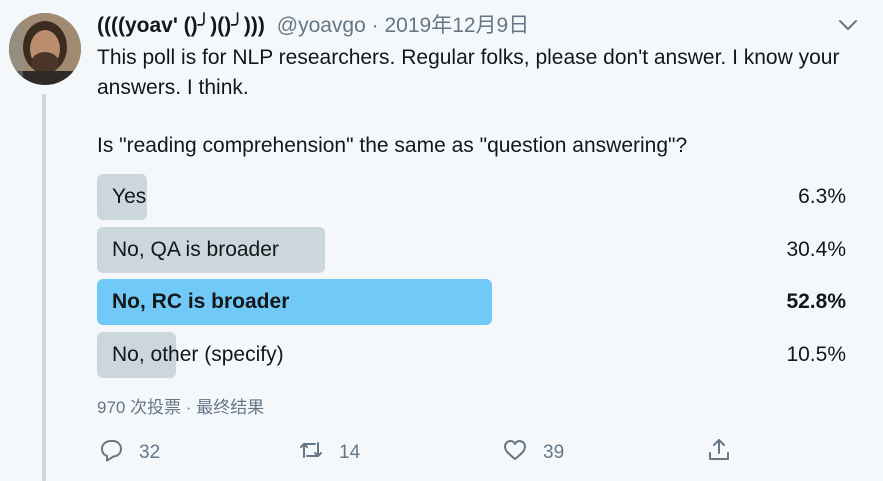 The width and height of the screenshot is (883, 481). Describe the element at coordinates (311, 453) in the screenshot. I see `retweet-icon` at that location.